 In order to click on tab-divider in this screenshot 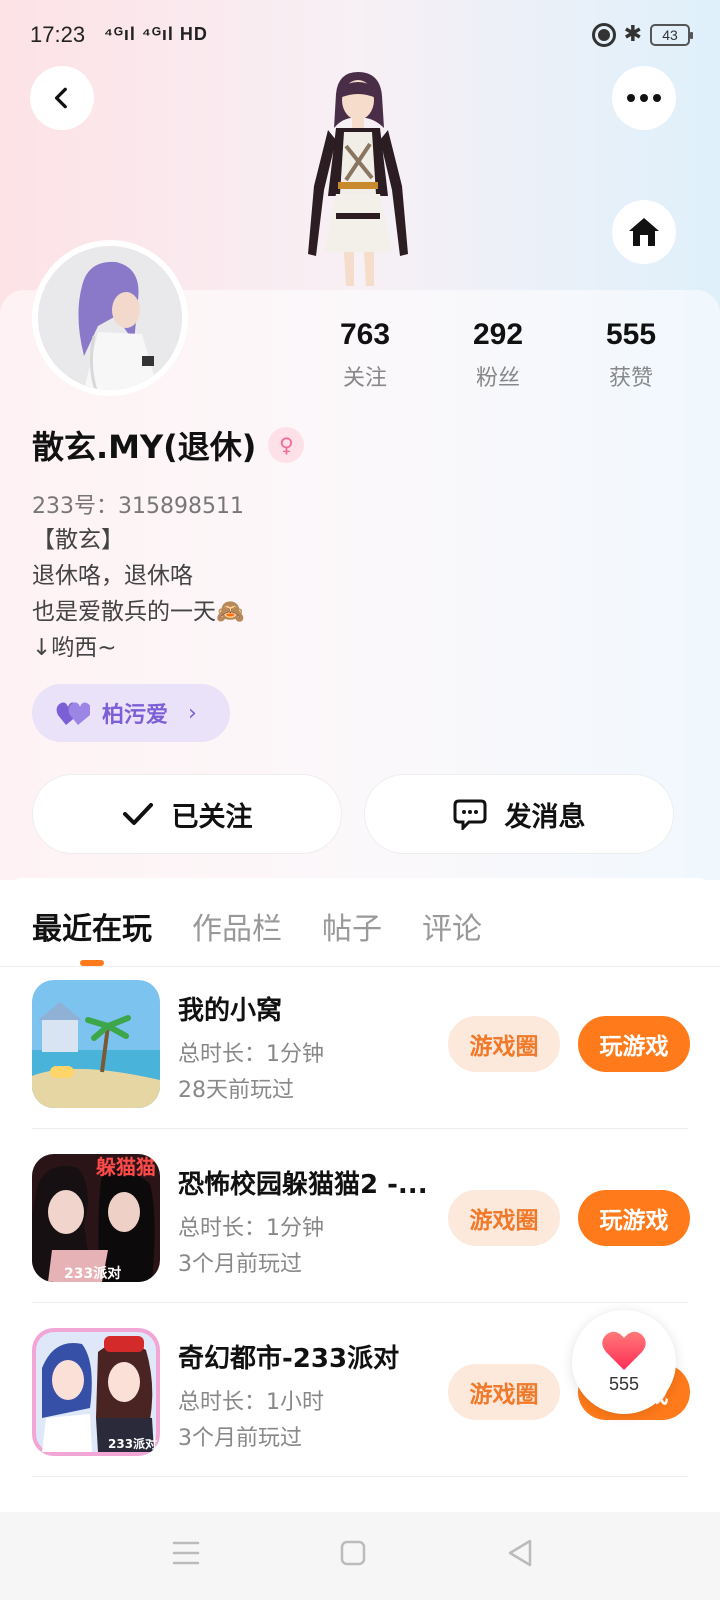, I will do `click(360, 966)`.